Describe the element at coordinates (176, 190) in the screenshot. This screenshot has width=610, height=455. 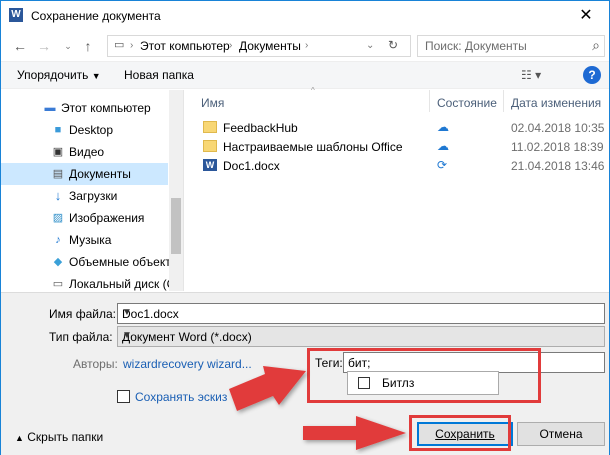
I see `sidebar-scrollbar` at that location.